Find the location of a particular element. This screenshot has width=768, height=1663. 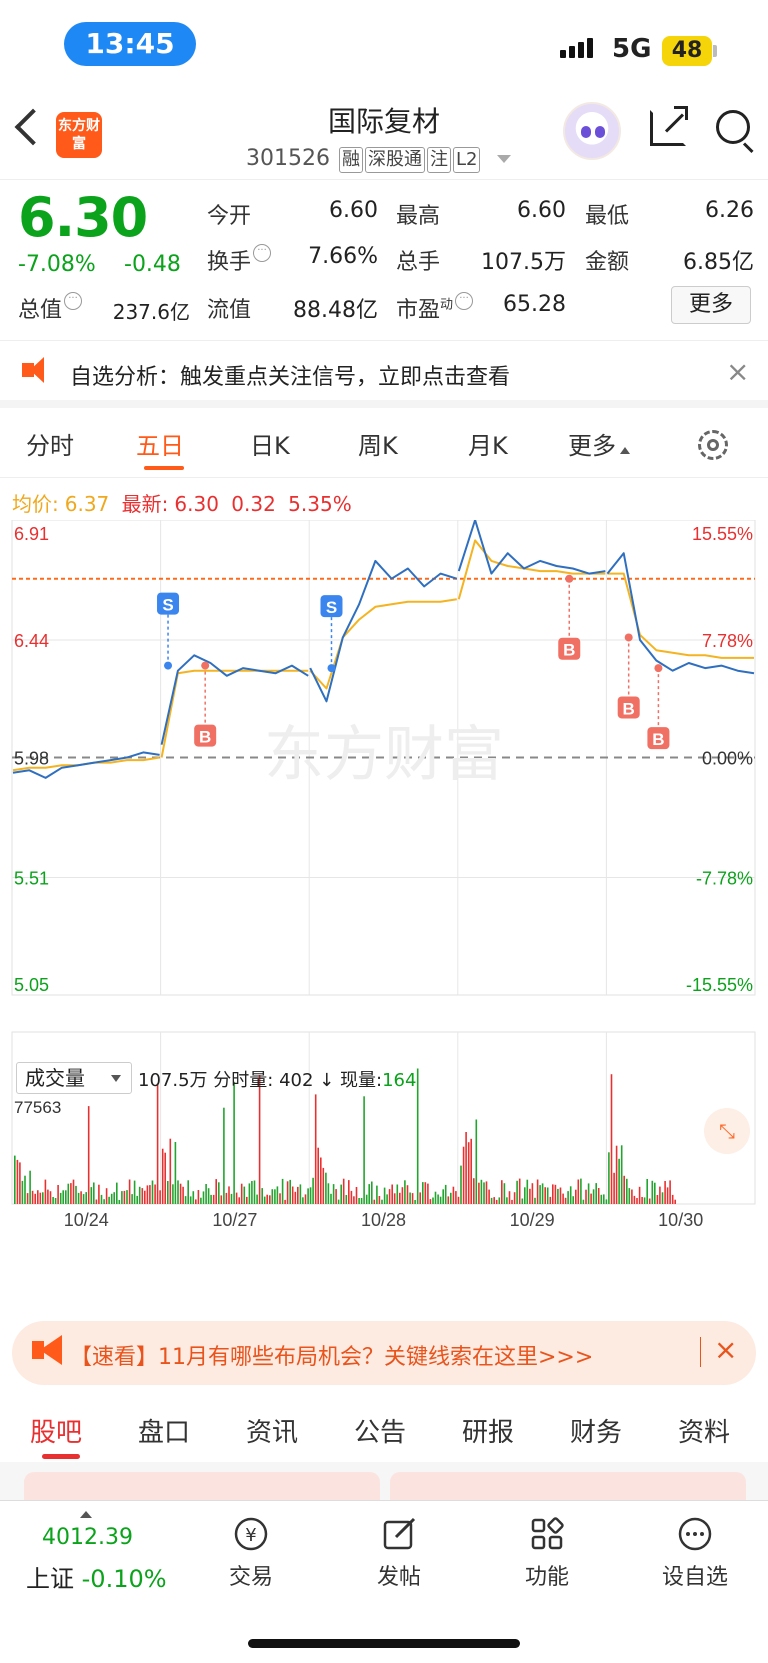

assistant-robot-icon is located at coordinates (592, 131).